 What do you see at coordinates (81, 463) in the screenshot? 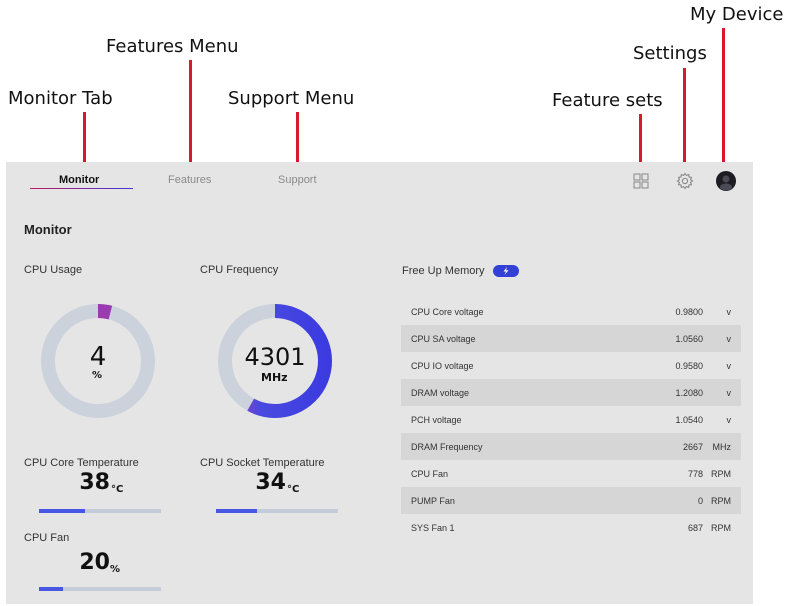
I see `cpu-core-temp-label: CPU Core Temperature` at bounding box center [81, 463].